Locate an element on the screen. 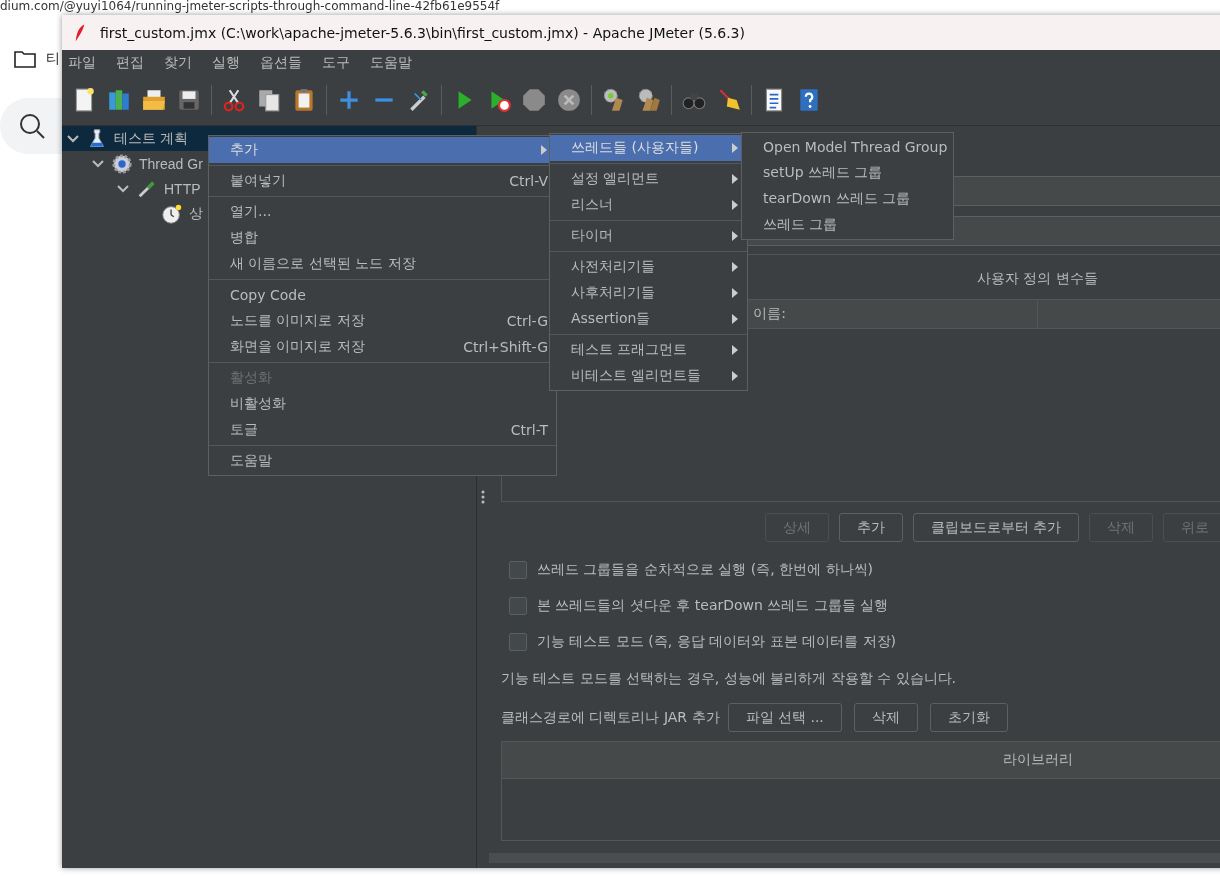 Image resolution: width=1220 pixels, height=876 pixels. tree-label: Thread Gr is located at coordinates (171, 163).